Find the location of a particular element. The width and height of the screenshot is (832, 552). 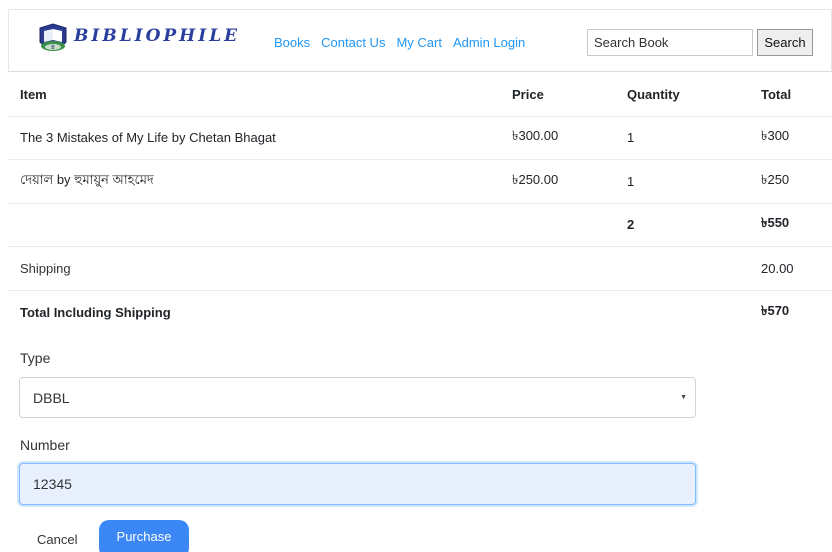

grand-total-row: Total Including Shipping ৳570 is located at coordinates (420, 311).